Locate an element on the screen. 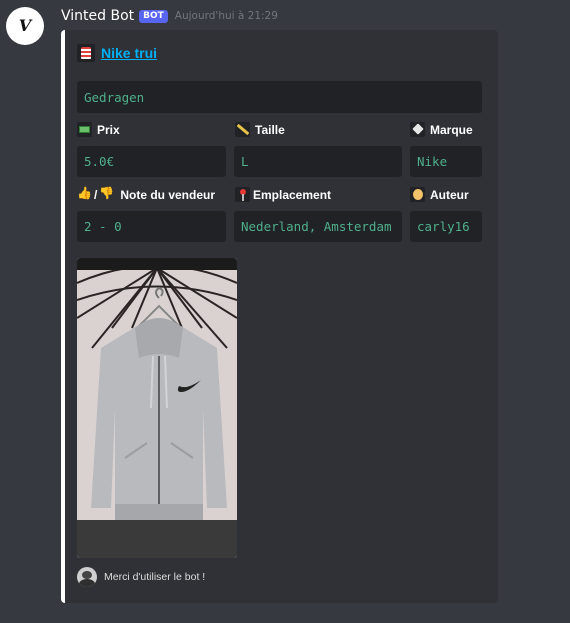  field-label-auteur: Auteur is located at coordinates (449, 194).